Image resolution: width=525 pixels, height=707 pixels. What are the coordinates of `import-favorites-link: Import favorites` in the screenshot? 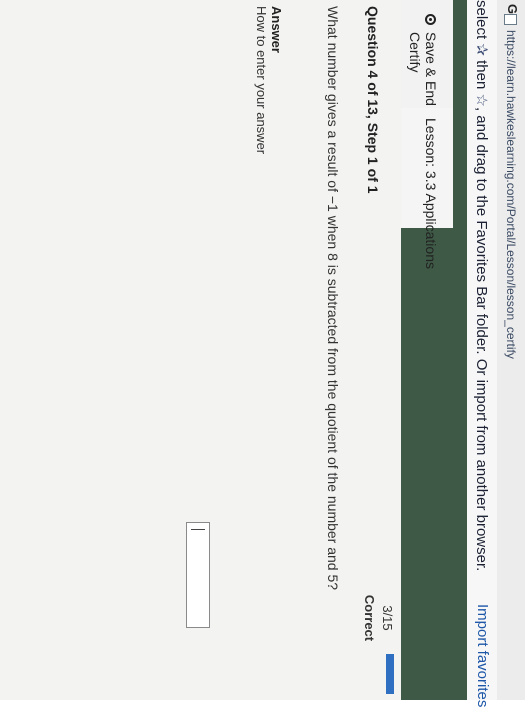 It's located at (482, 655).